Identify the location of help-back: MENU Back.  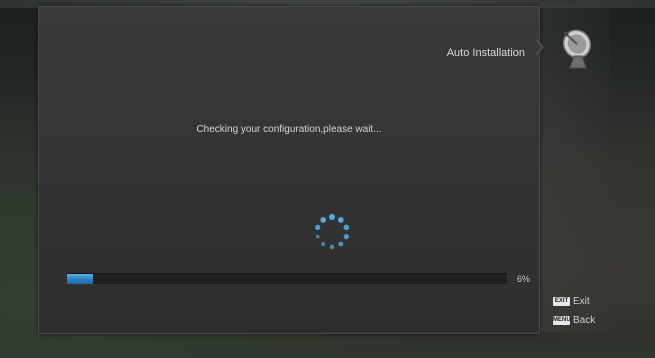
(574, 320).